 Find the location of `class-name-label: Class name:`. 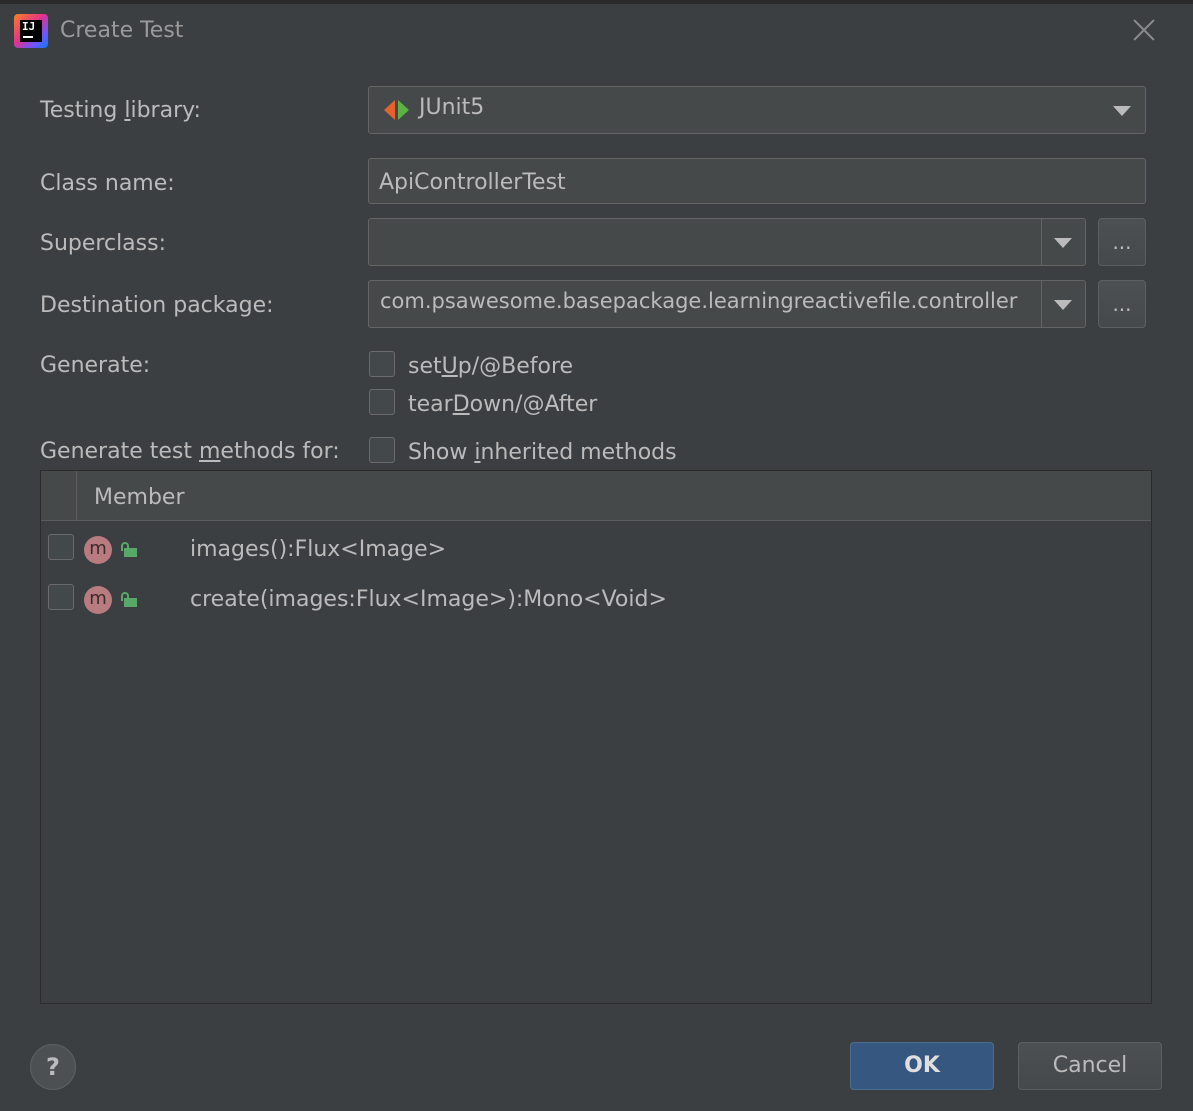

class-name-label: Class name: is located at coordinates (107, 183).